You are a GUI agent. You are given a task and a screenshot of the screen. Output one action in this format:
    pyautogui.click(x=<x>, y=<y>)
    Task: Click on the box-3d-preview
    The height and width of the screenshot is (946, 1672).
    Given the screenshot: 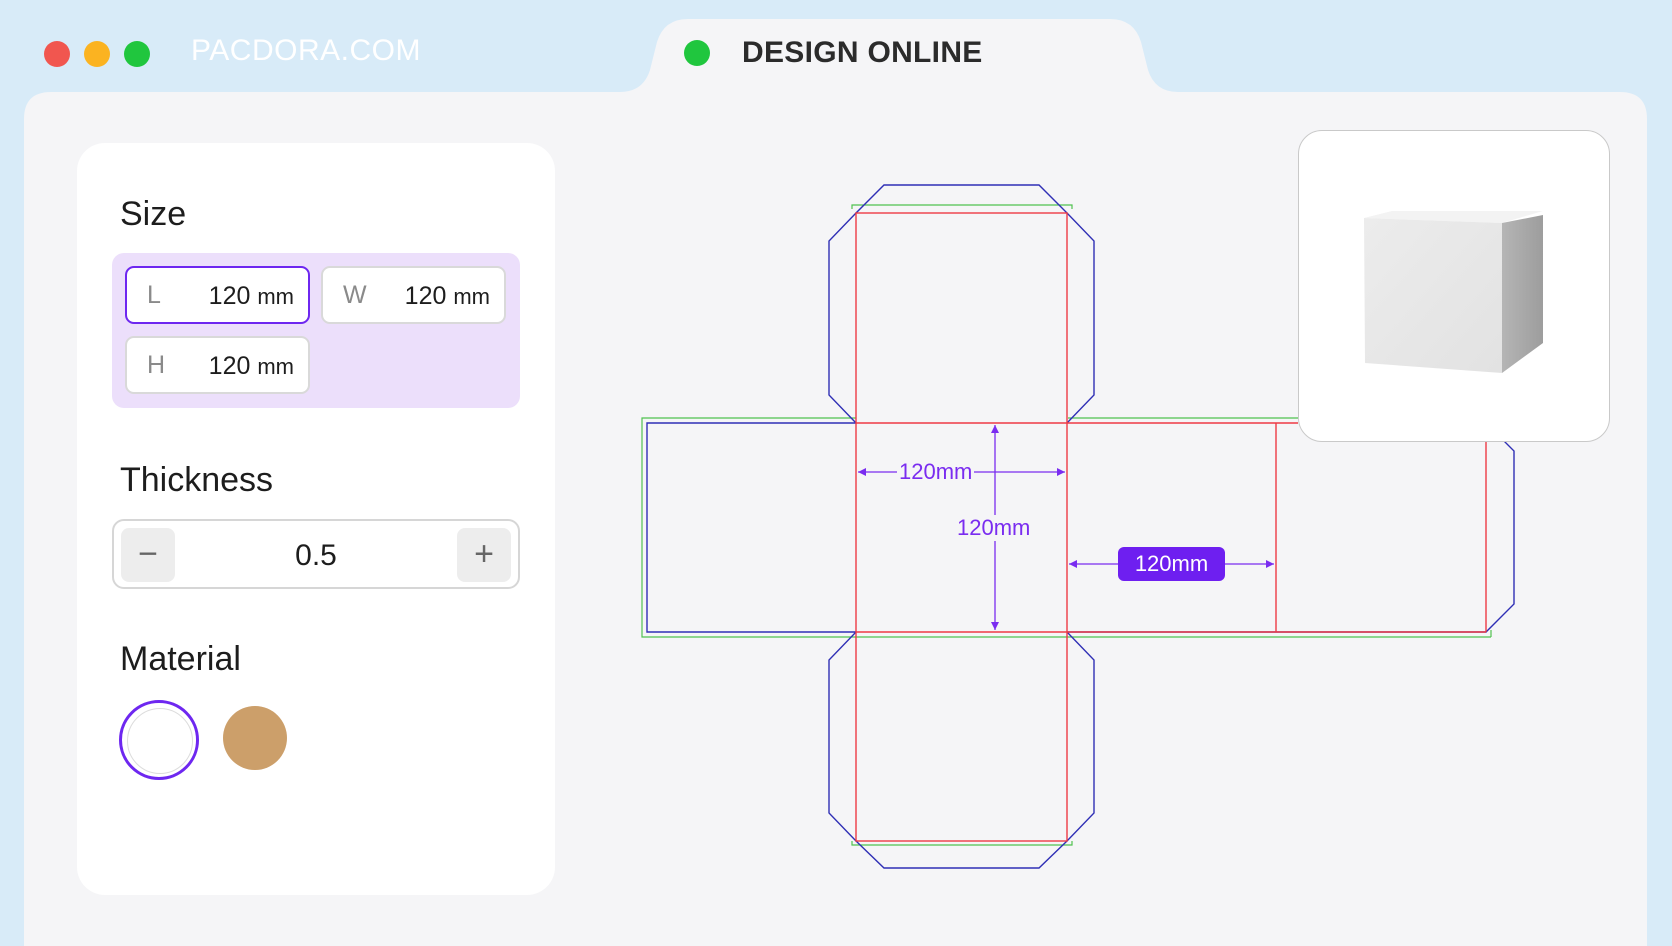 What is the action you would take?
    pyautogui.click(x=1453, y=292)
    